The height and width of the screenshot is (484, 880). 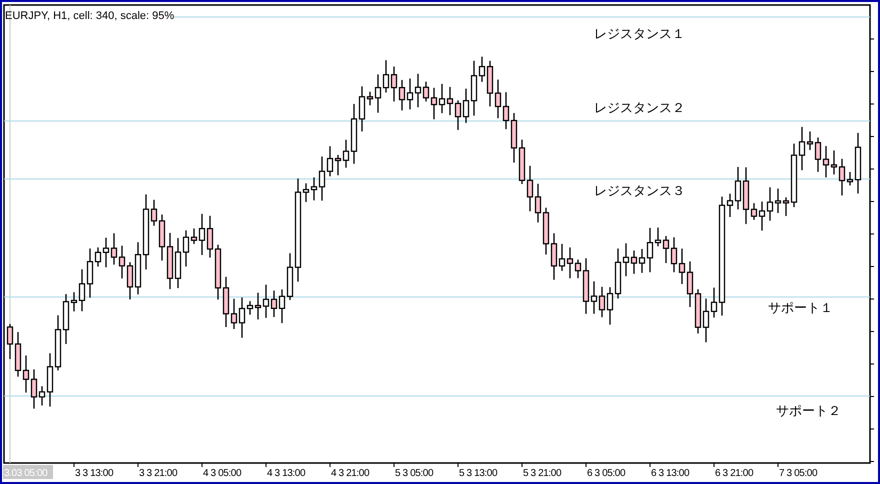 What do you see at coordinates (222, 473) in the screenshot?
I see `axis-label: 4 3 05:00` at bounding box center [222, 473].